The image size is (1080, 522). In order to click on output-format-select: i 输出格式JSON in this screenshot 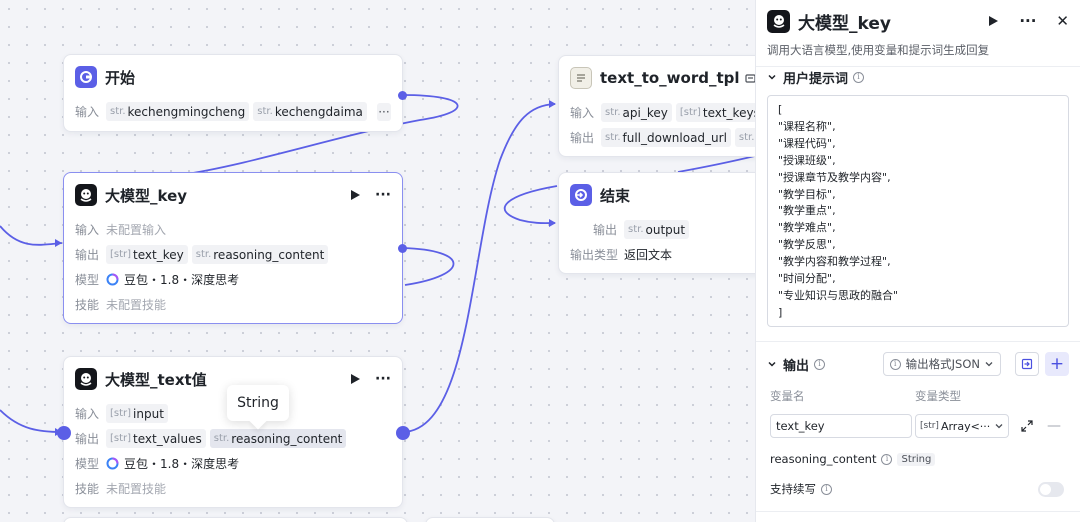, I will do `click(941, 364)`.